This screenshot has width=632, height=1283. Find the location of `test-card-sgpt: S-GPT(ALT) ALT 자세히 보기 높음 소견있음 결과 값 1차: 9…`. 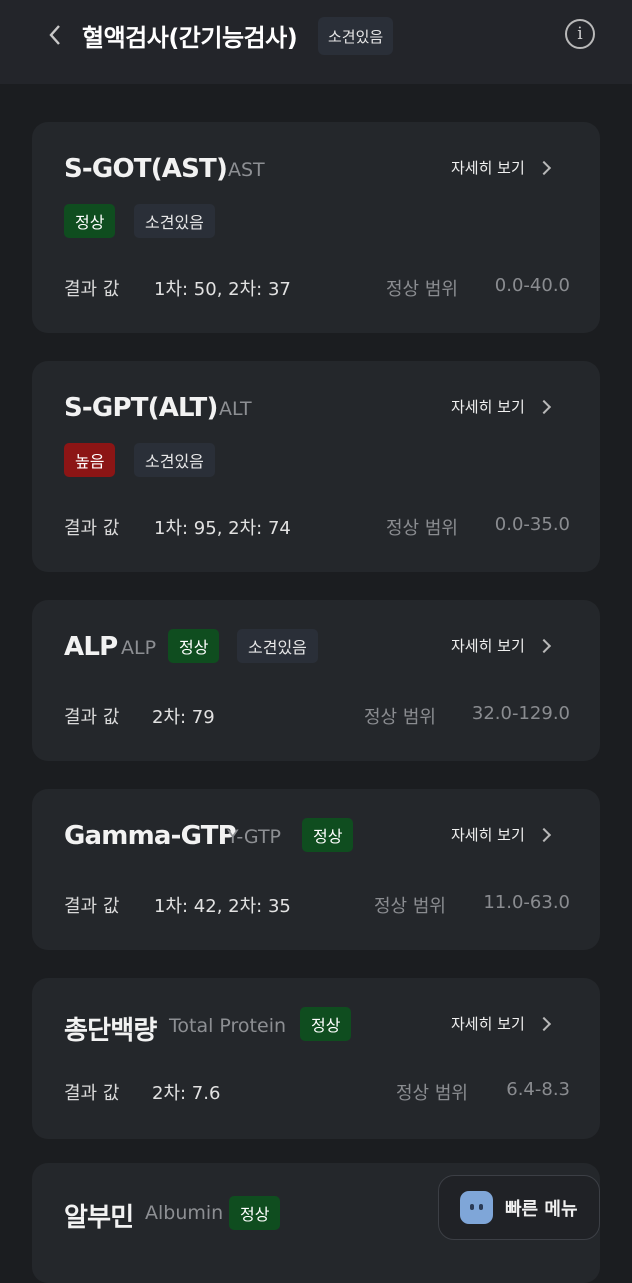

test-card-sgpt: S-GPT(ALT) ALT 자세히 보기 높음 소견있음 결과 값 1차: 9… is located at coordinates (316, 466).